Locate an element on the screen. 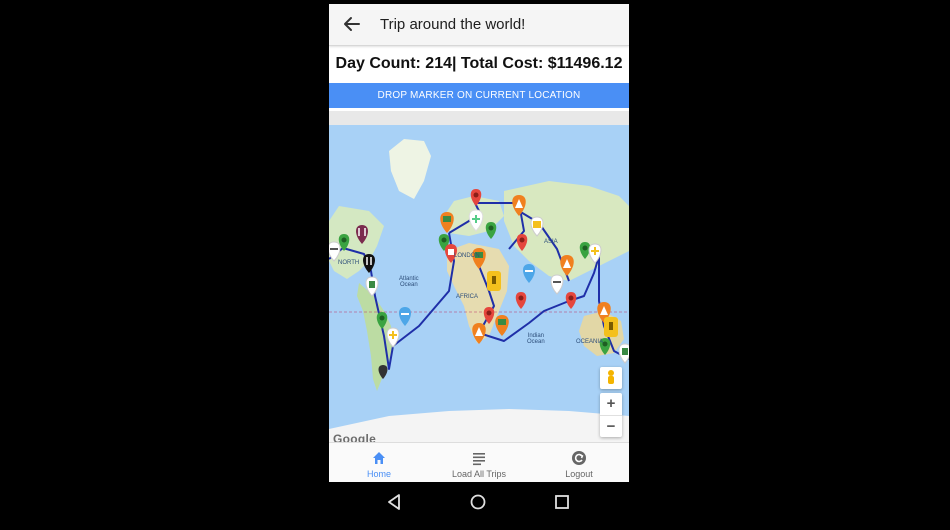 The image size is (950, 530). nav-logout: Logout is located at coordinates (579, 462).